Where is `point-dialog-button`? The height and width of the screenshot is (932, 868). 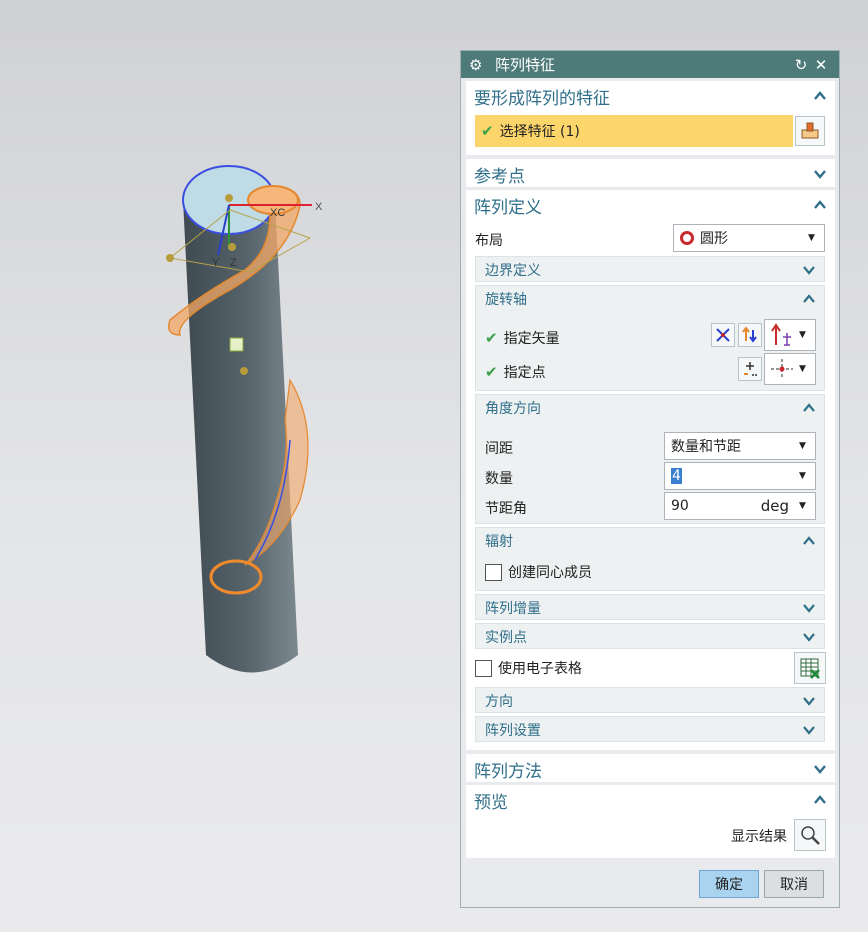
point-dialog-button is located at coordinates (750, 369).